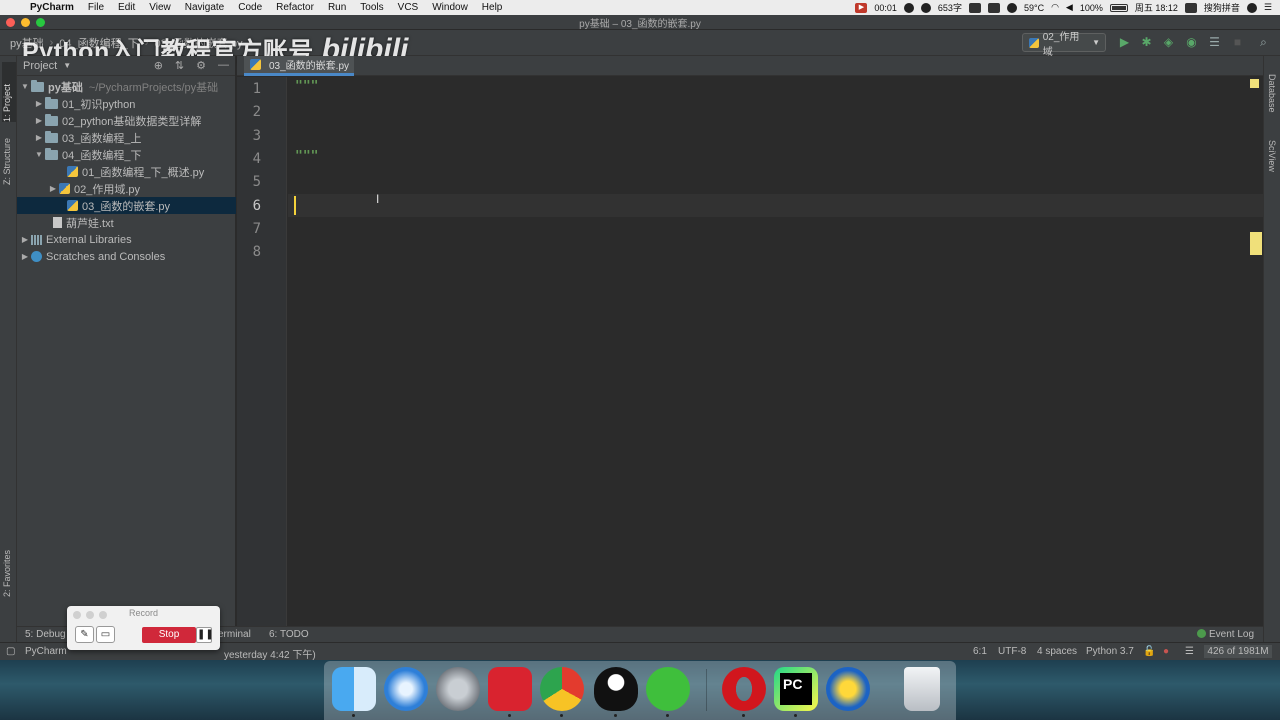 The image size is (1280, 720). What do you see at coordinates (158, 65) in the screenshot?
I see `locate-icon: ⊕` at bounding box center [158, 65].